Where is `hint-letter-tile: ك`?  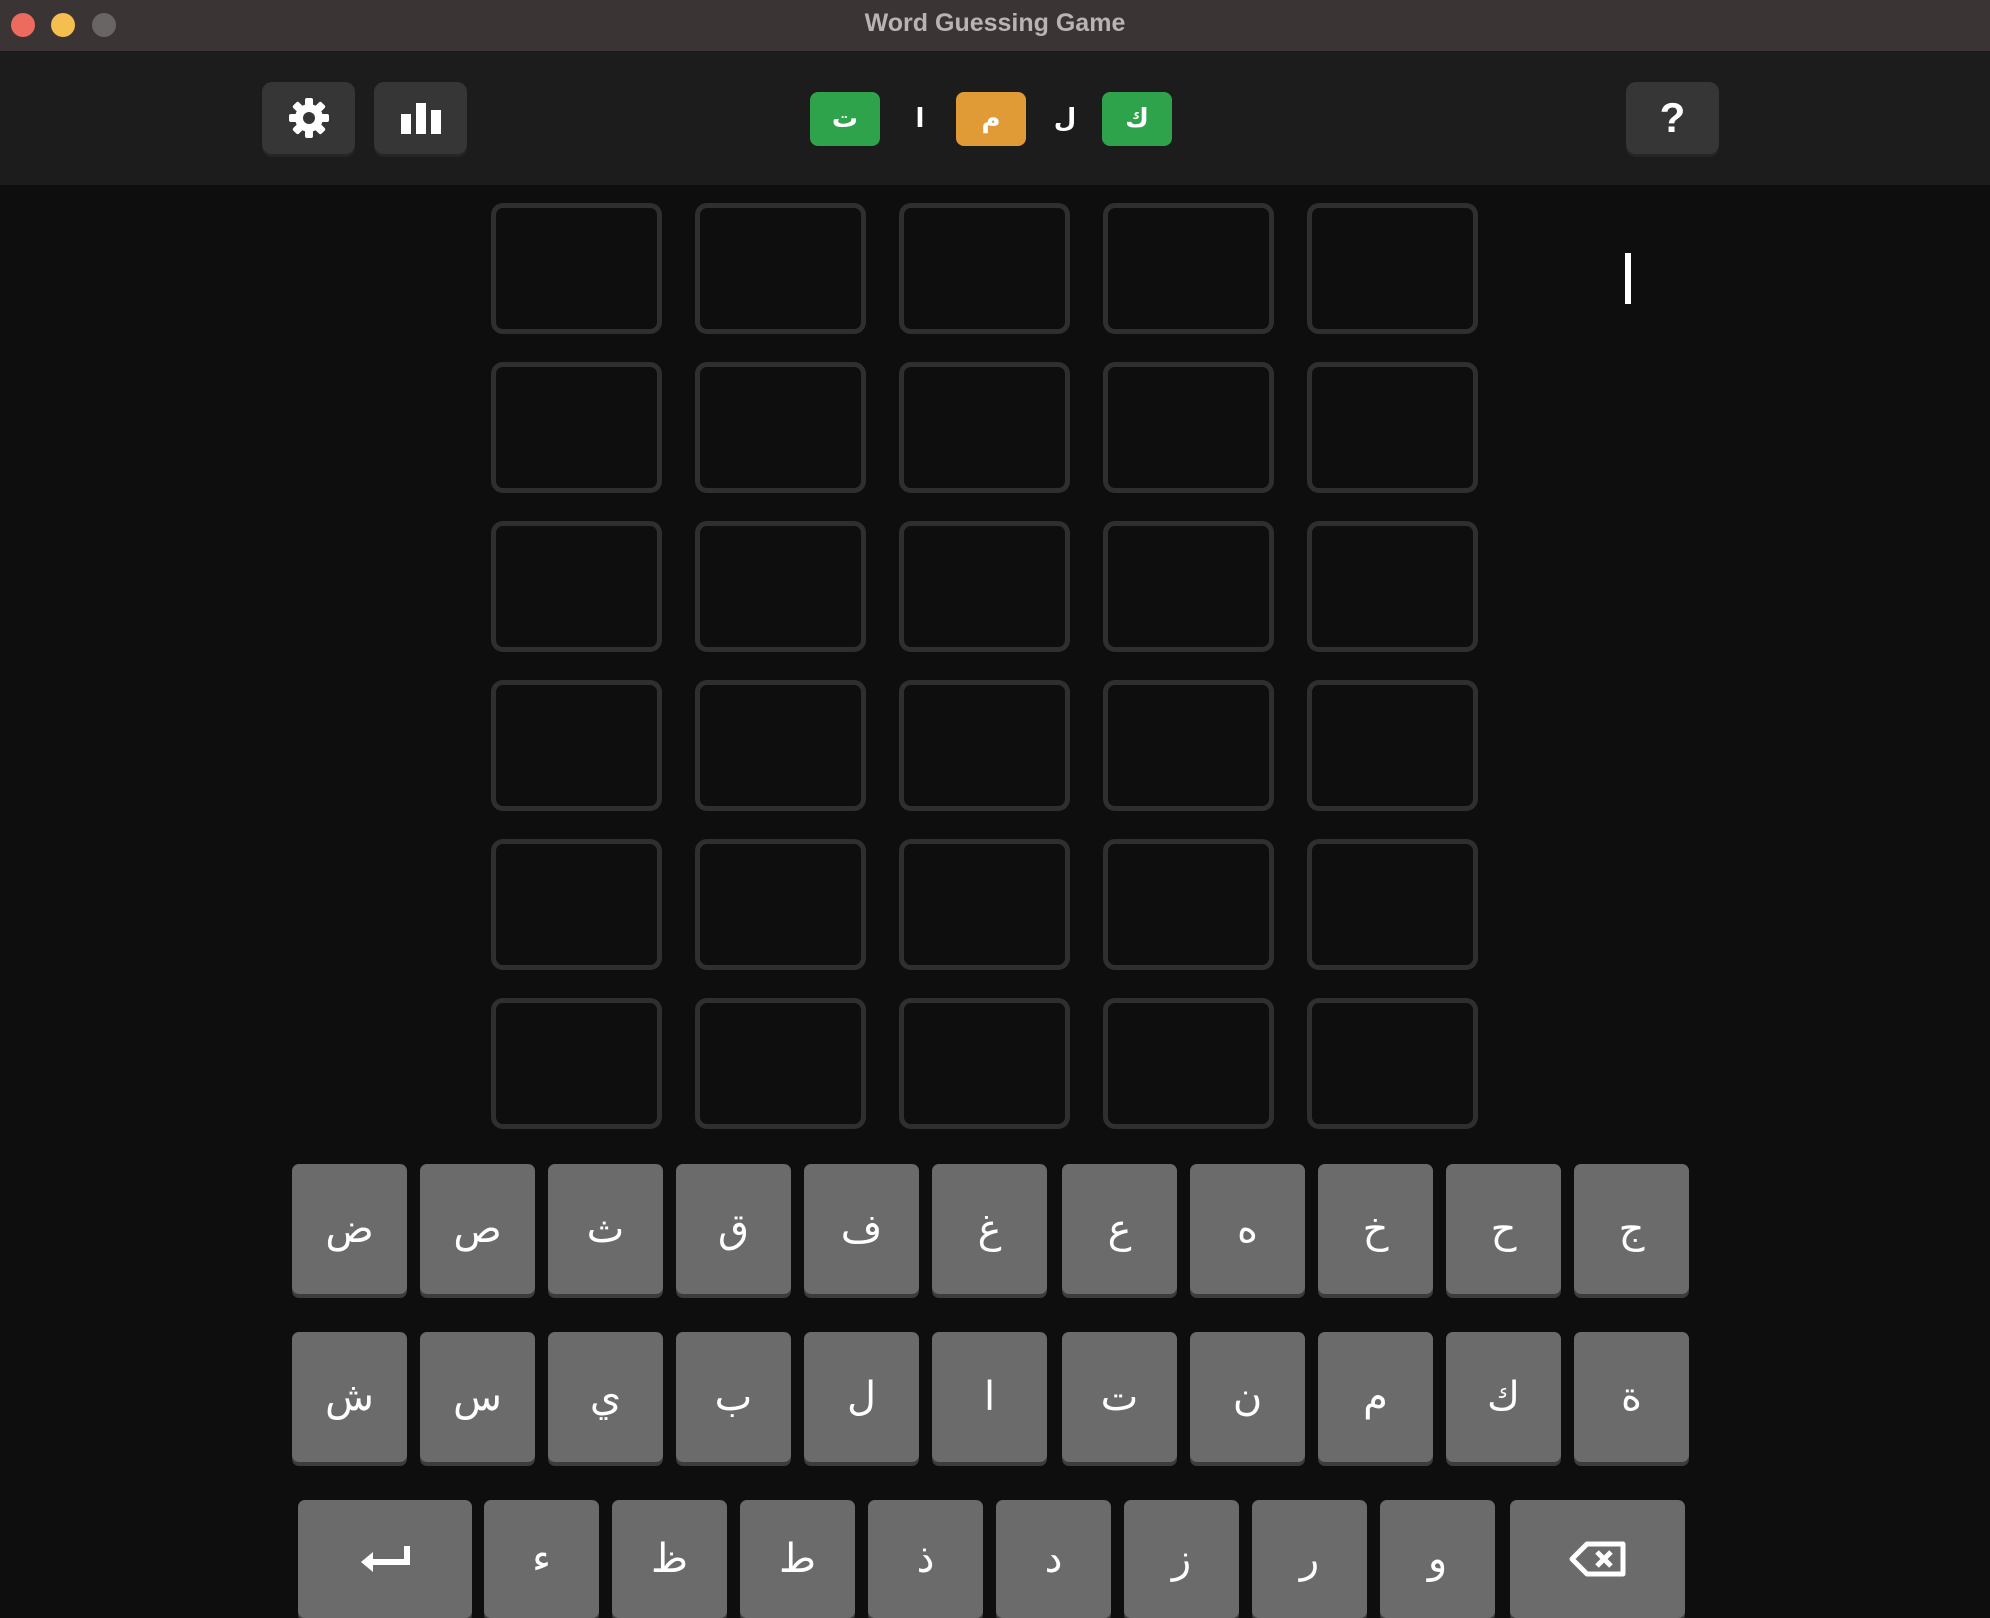 hint-letter-tile: ك is located at coordinates (1137, 119).